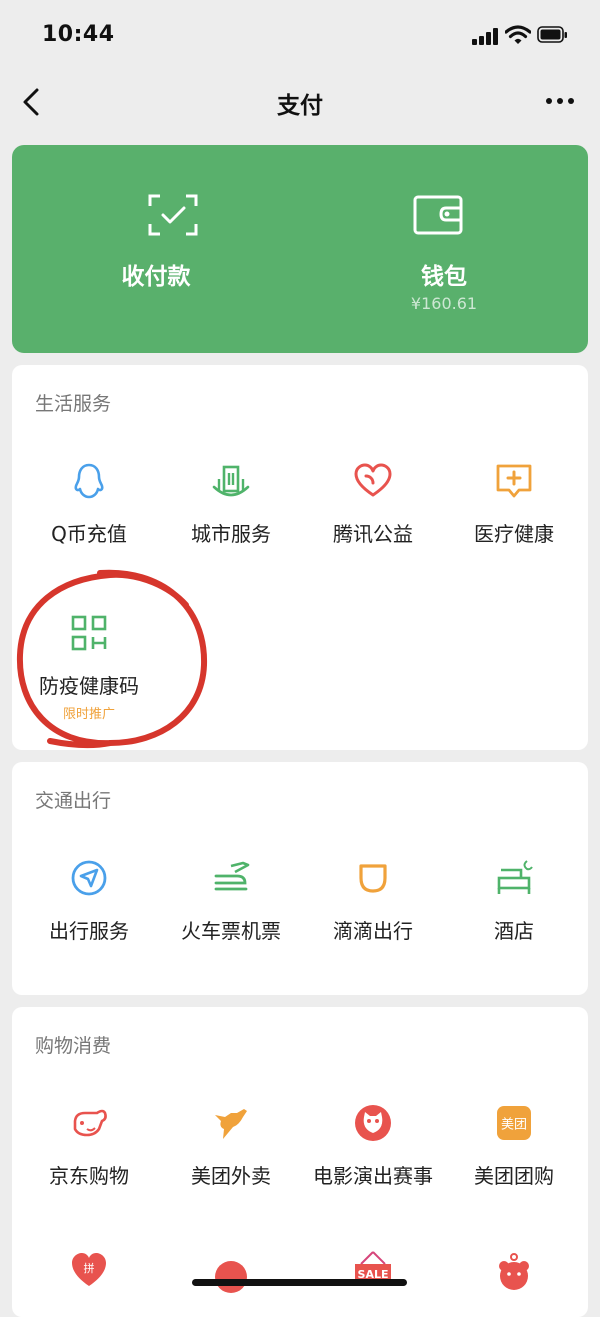 This screenshot has height=1317, width=600. Describe the element at coordinates (373, 1275) in the screenshot. I see `tile-sale-partial: SALE` at that location.